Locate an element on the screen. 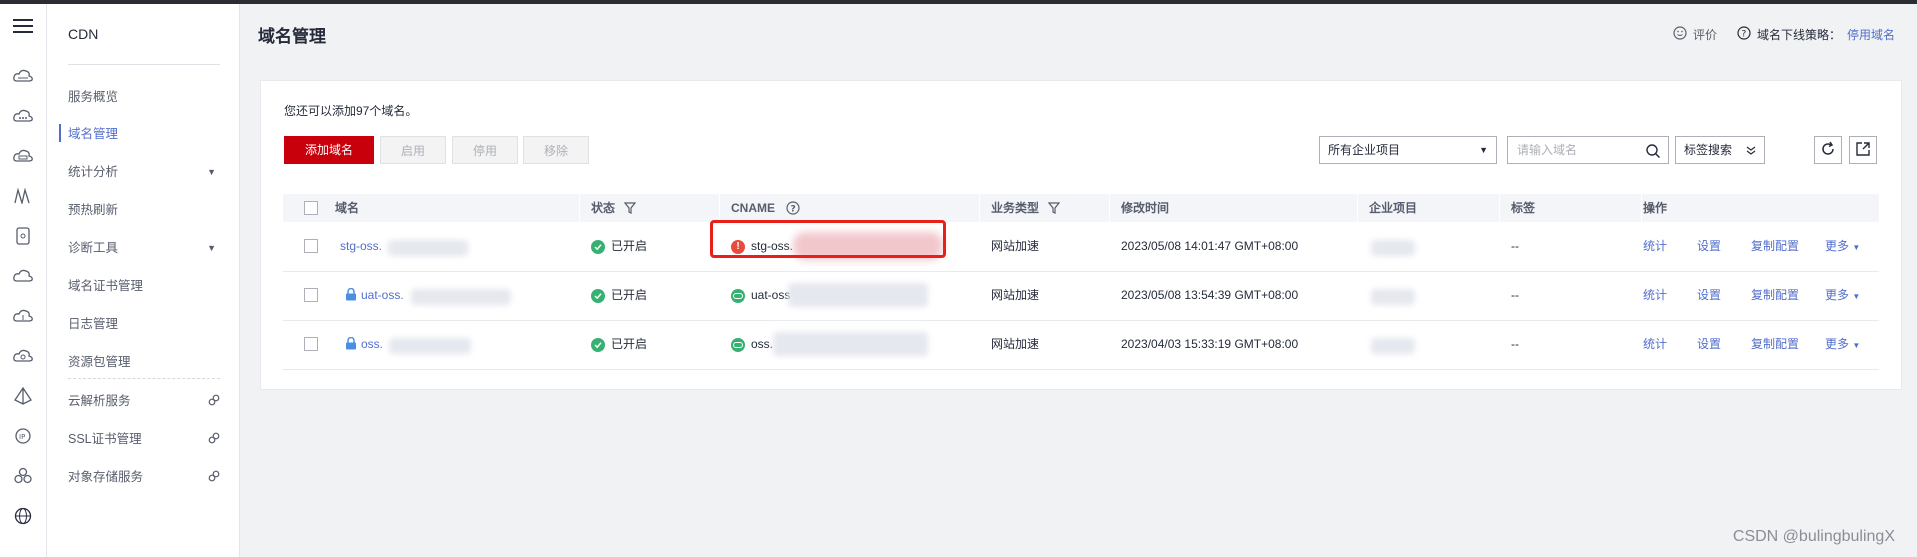 The height and width of the screenshot is (557, 1917). select-value: 所有企业项目 is located at coordinates (1364, 150).